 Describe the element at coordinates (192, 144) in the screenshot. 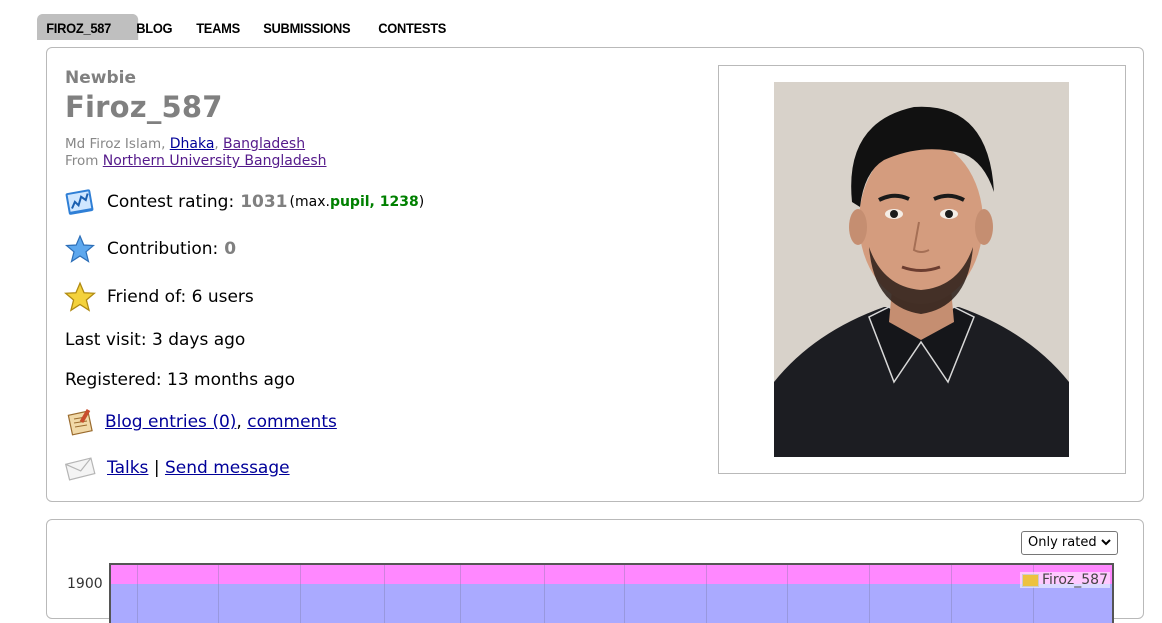

I see `city-link: Dhaka` at that location.